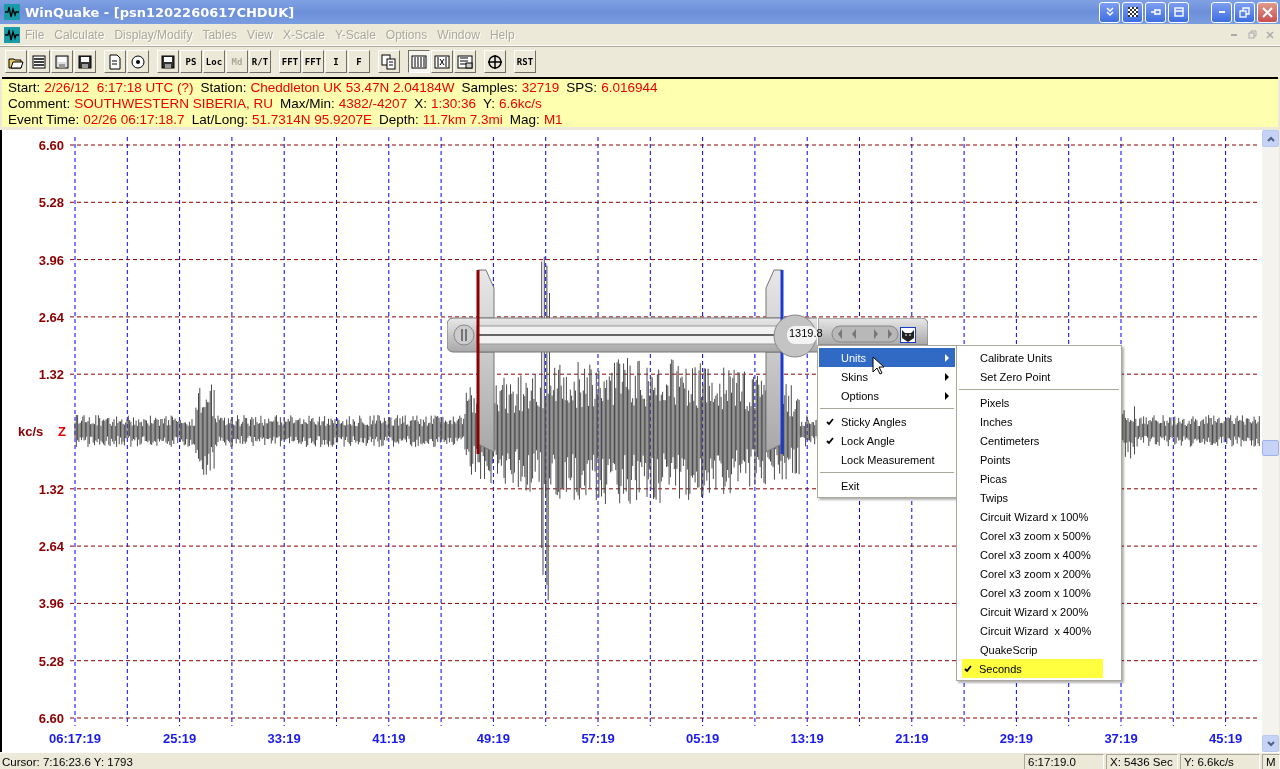 This screenshot has width=1280, height=769. Describe the element at coordinates (1220, 761) in the screenshot. I see `status-panel: Y: 6.6kc/s` at that location.